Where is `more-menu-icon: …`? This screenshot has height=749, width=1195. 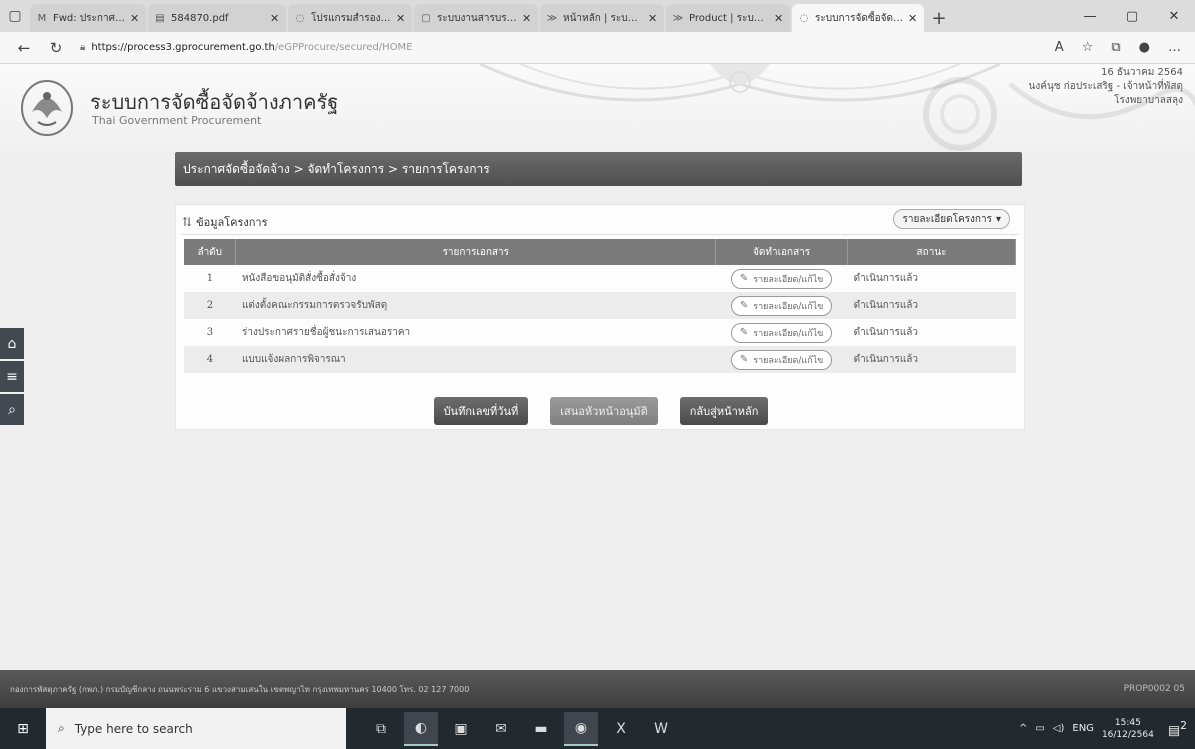 more-menu-icon: … is located at coordinates (1174, 47).